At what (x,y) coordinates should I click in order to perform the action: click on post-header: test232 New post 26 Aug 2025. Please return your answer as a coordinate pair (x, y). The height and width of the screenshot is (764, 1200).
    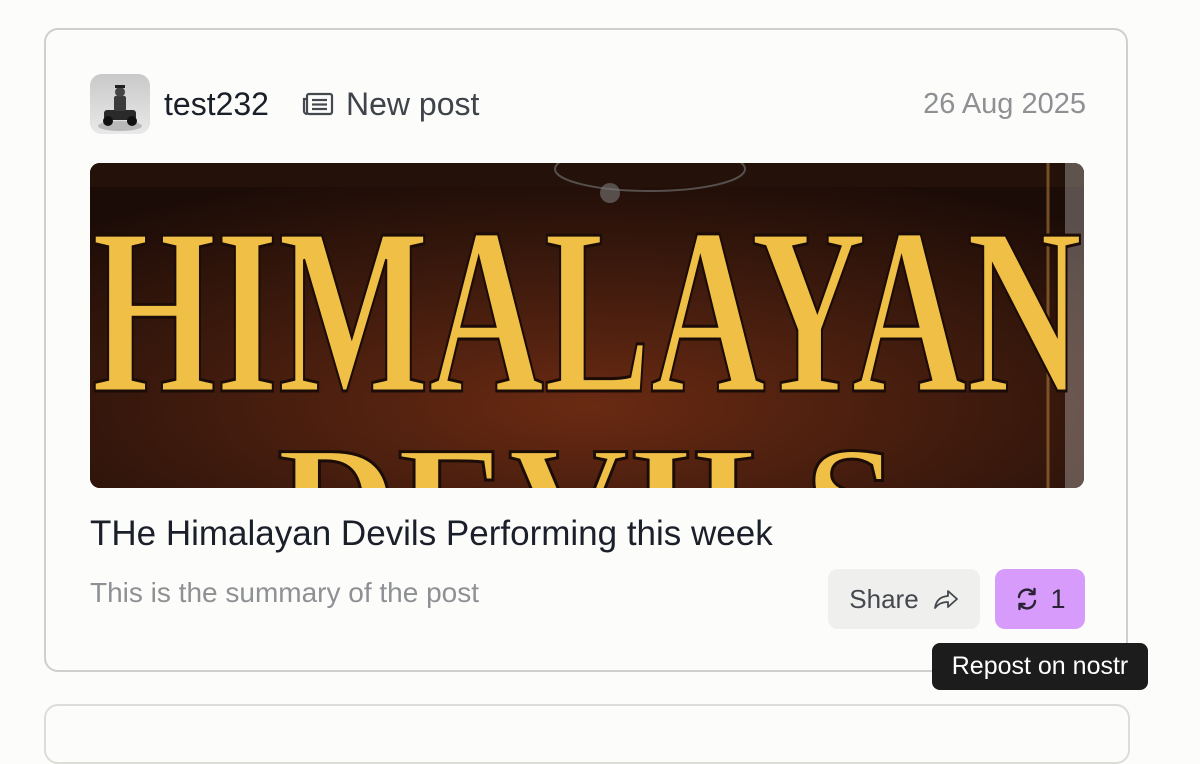
    Looking at the image, I should click on (588, 104).